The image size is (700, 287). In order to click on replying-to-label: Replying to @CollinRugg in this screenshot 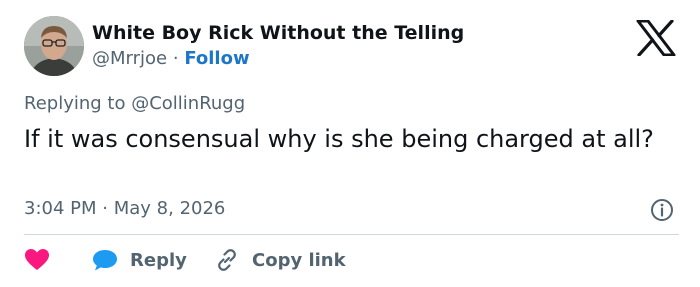, I will do `click(134, 103)`.